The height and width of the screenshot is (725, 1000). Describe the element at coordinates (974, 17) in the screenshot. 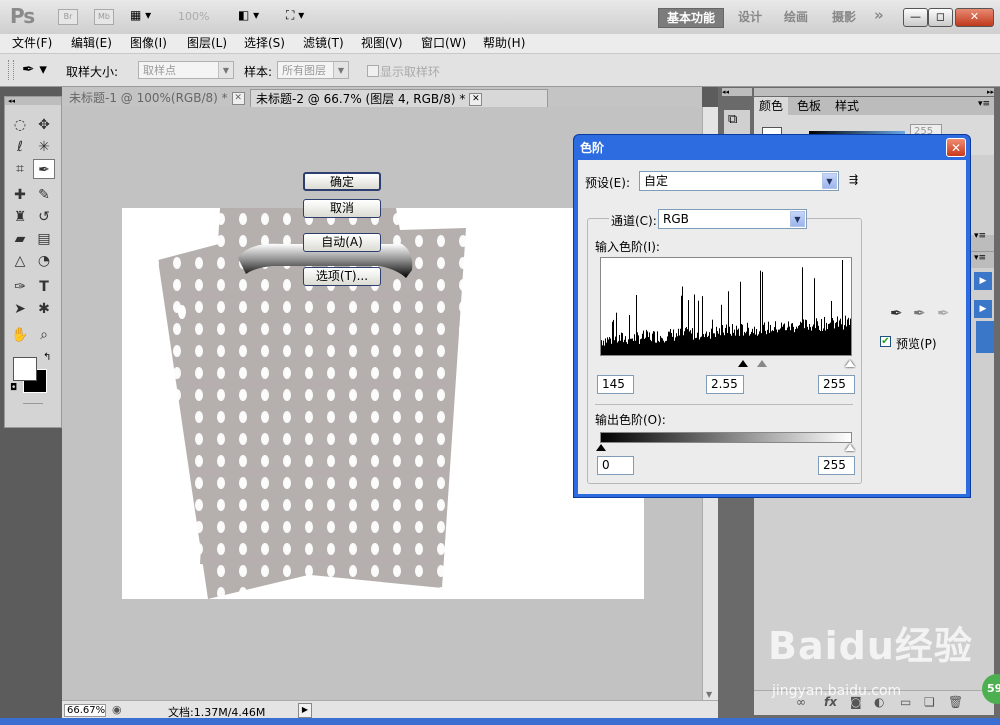

I see `close-window-button: ✕` at that location.